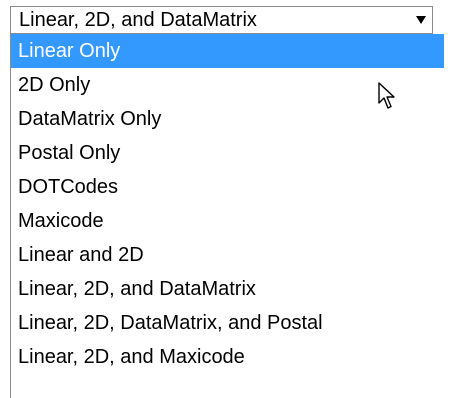  I want to click on triangle-down-icon, so click(421, 20).